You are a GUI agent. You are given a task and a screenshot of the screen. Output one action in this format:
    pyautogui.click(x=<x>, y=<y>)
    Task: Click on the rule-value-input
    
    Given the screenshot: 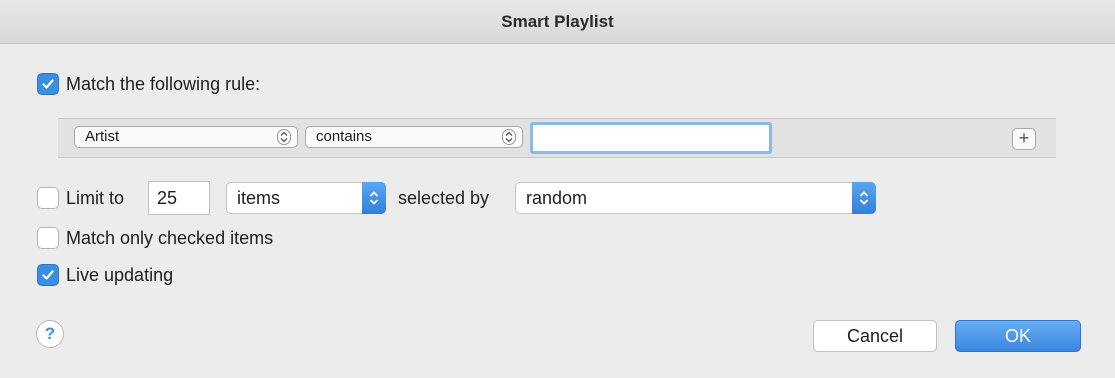 What is the action you would take?
    pyautogui.click(x=651, y=138)
    